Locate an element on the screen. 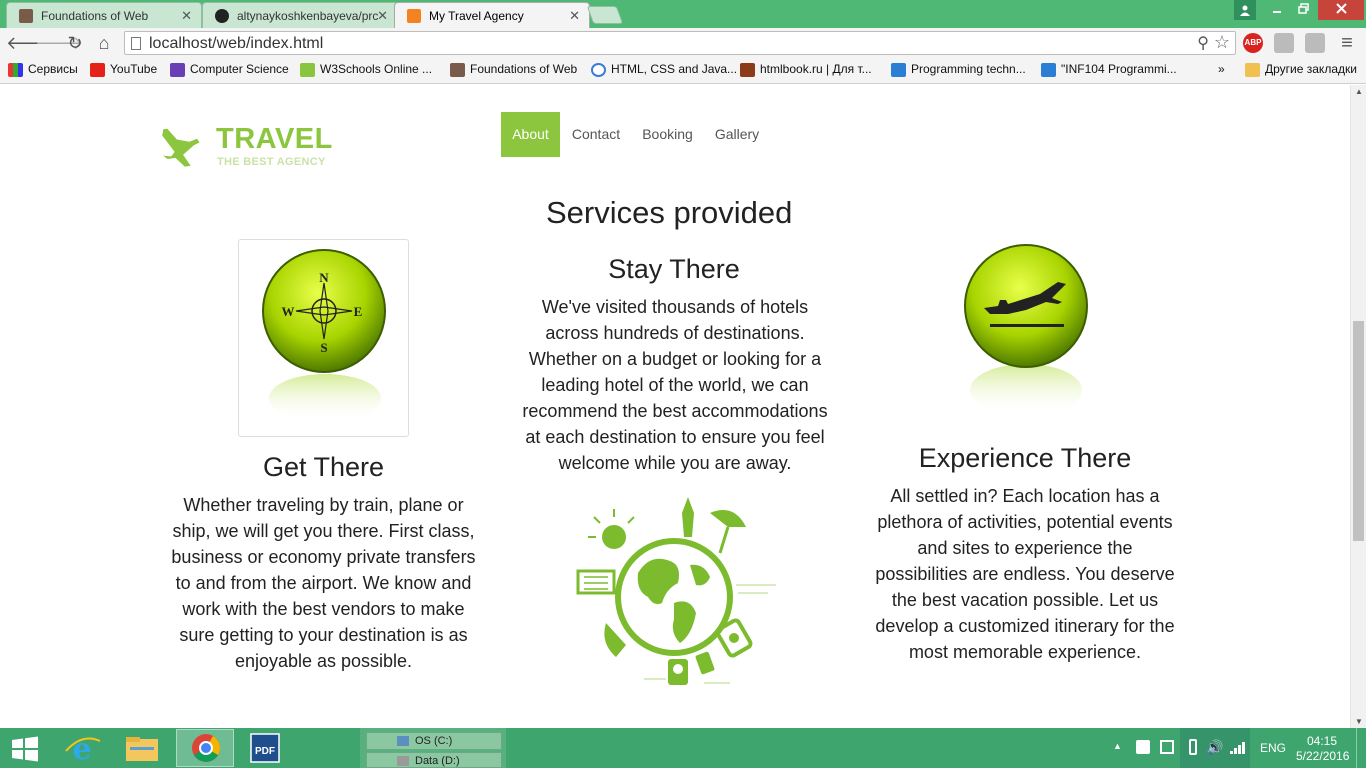 This screenshot has width=1366, height=782. clock-time: 04:15 is located at coordinates (1322, 741).